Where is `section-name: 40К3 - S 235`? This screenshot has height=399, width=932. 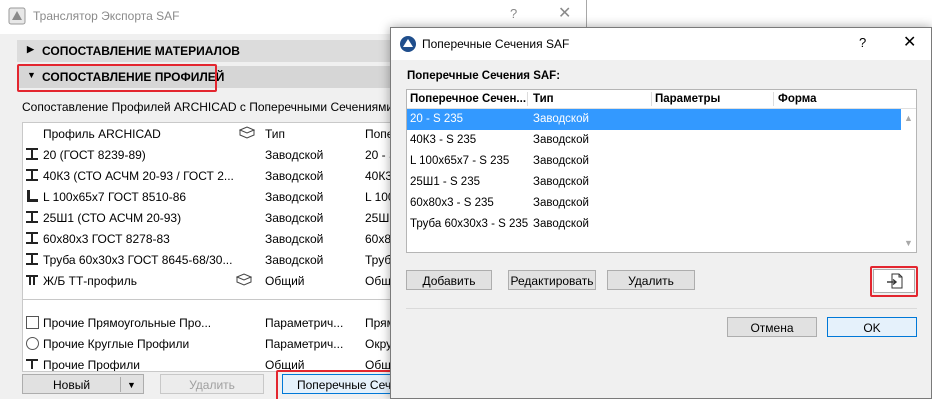 section-name: 40К3 - S 235 is located at coordinates (443, 140).